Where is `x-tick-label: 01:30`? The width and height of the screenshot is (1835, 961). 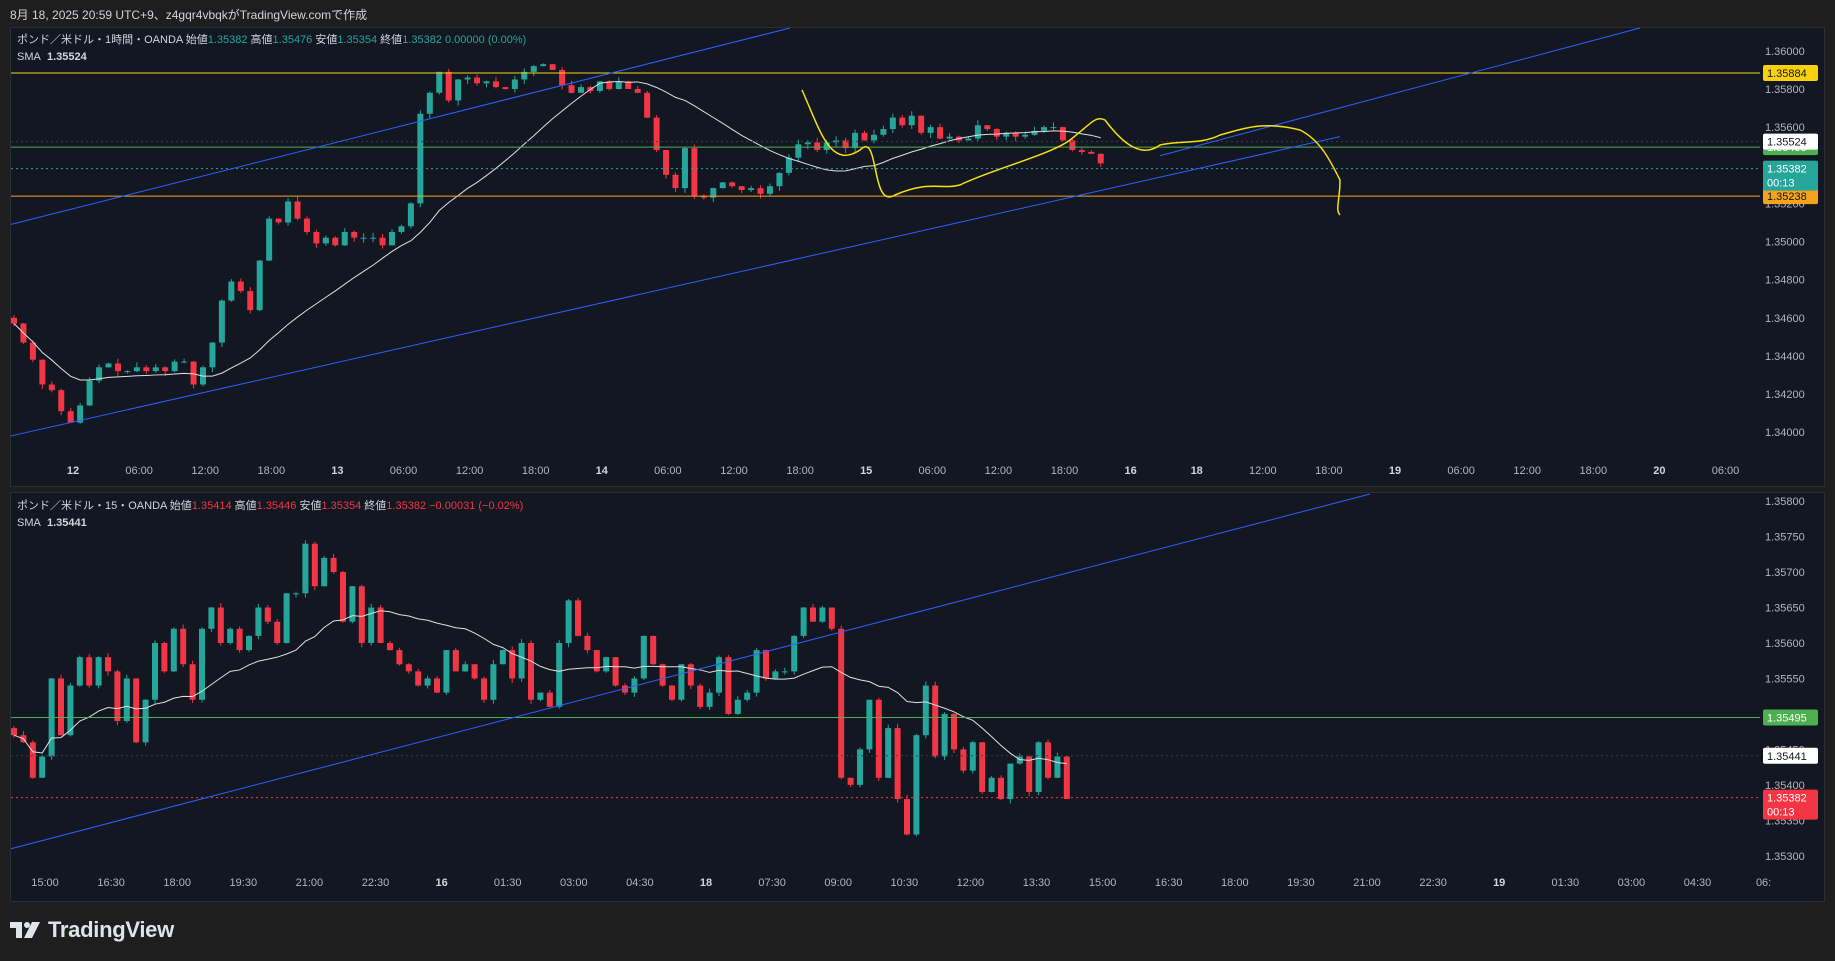 x-tick-label: 01:30 is located at coordinates (1566, 883).